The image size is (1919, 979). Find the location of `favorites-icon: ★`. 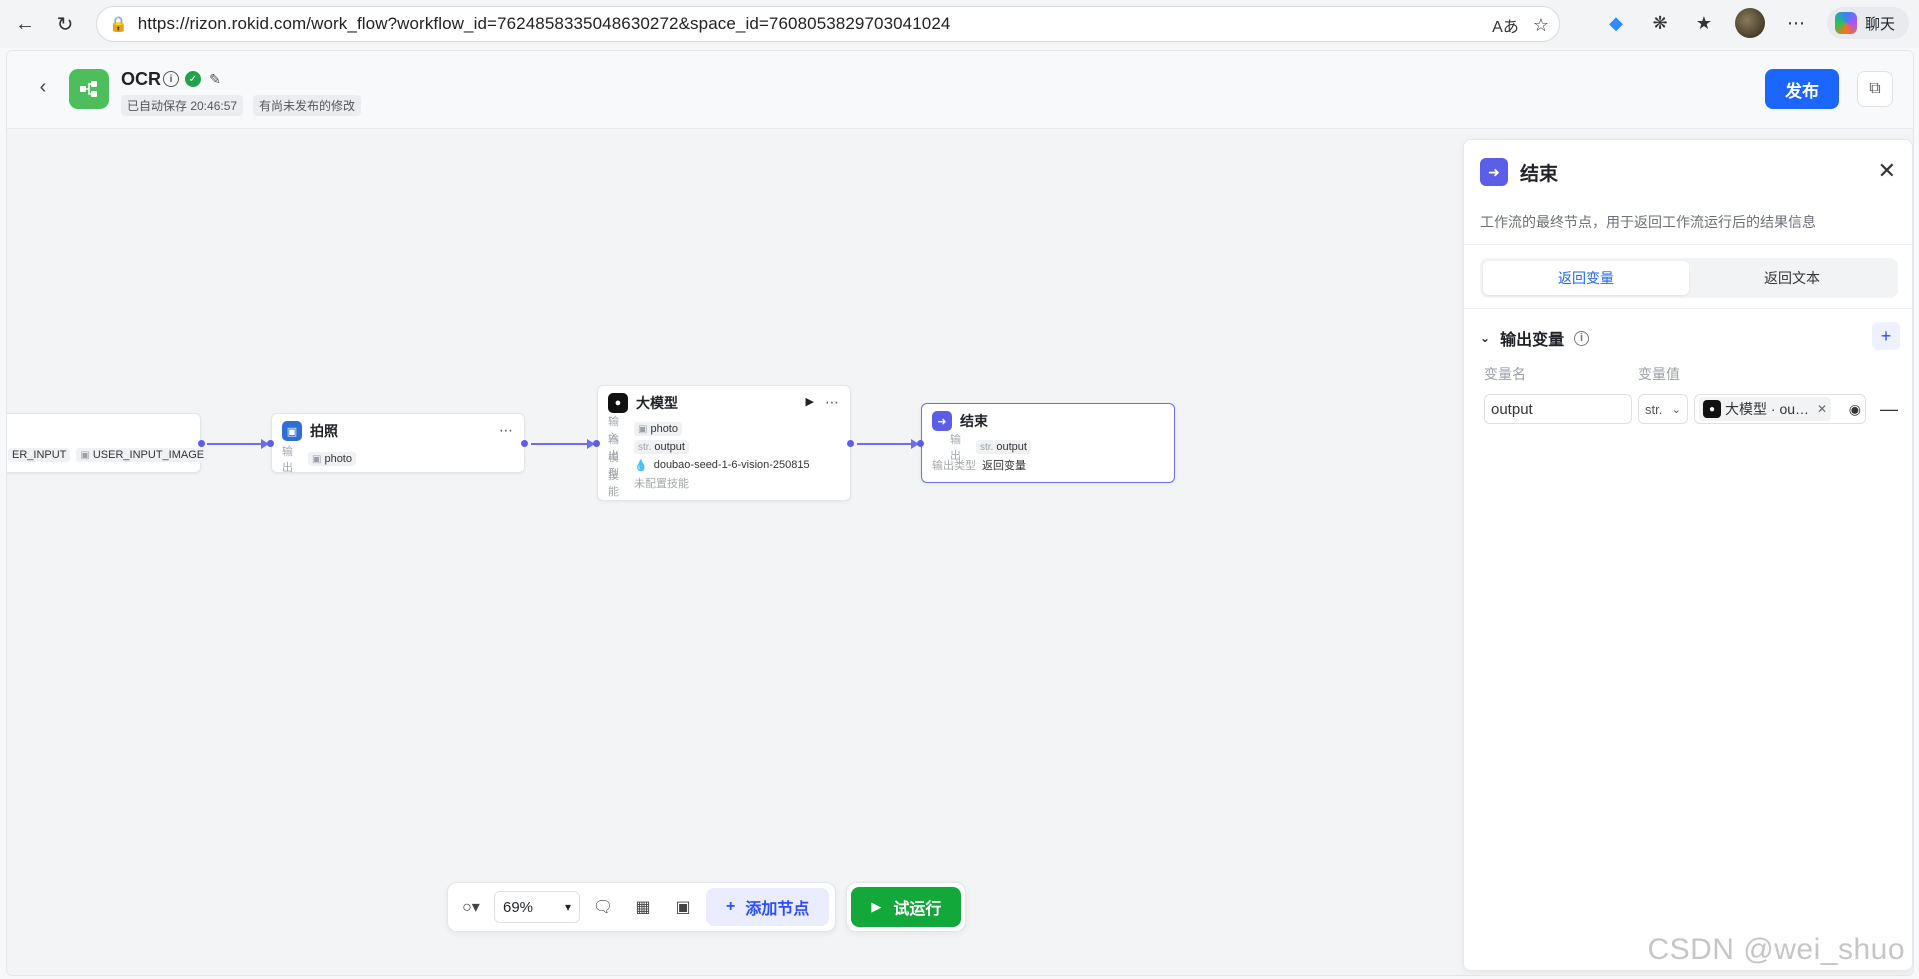

favorites-icon: ★ is located at coordinates (1704, 23).